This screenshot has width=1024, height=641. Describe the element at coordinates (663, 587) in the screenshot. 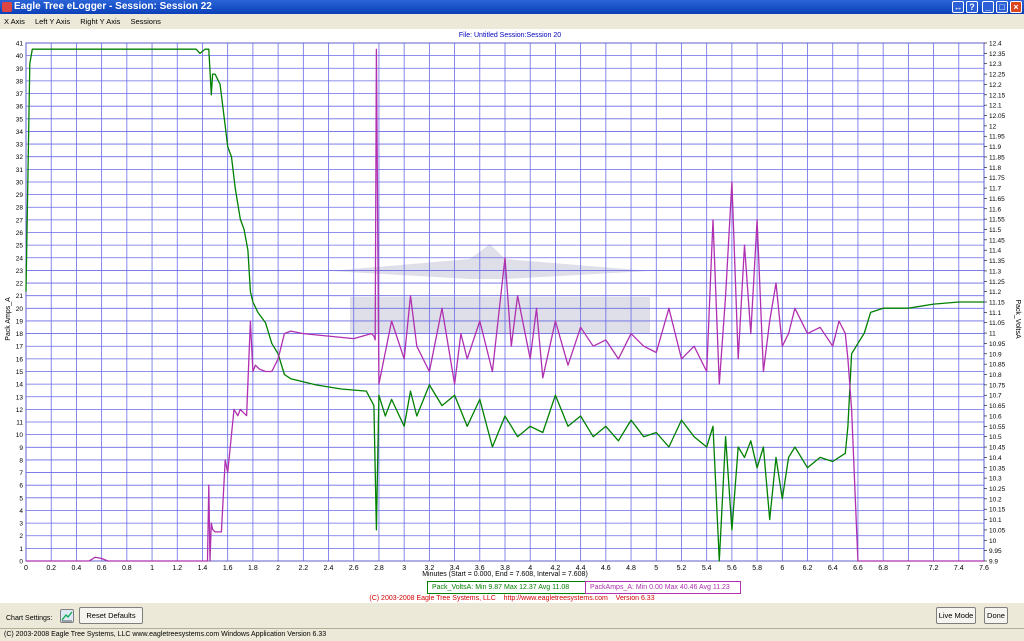

I see `legend-amps: PackAmps_A: Min 0.00 Max 40.46 Avg 11.23` at that location.